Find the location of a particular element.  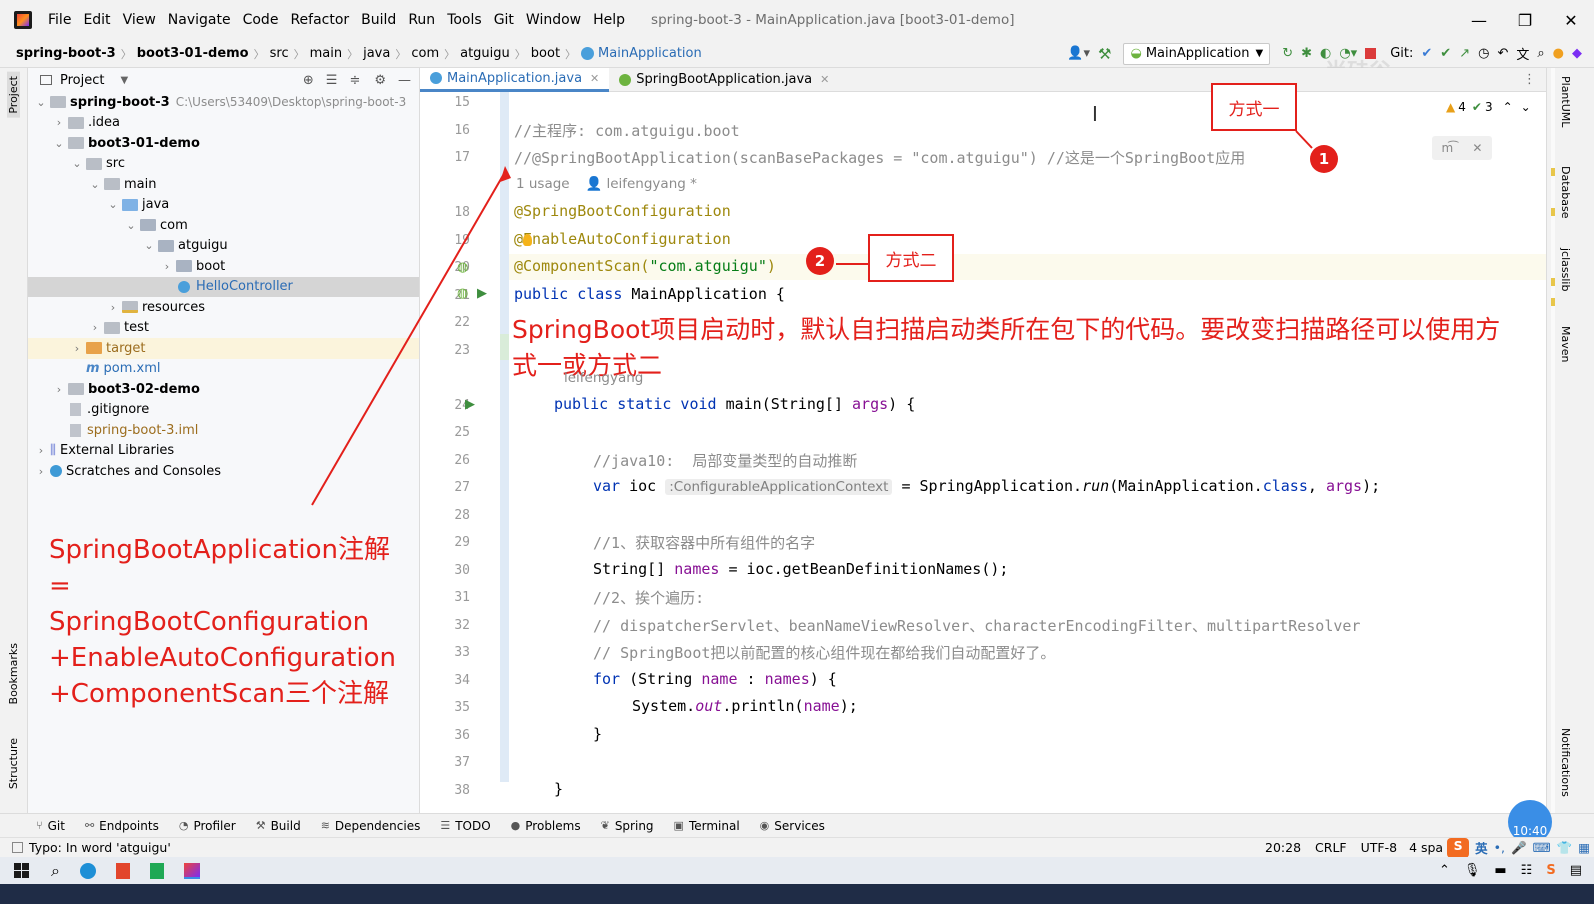

badge-two: 2 is located at coordinates (820, 261).